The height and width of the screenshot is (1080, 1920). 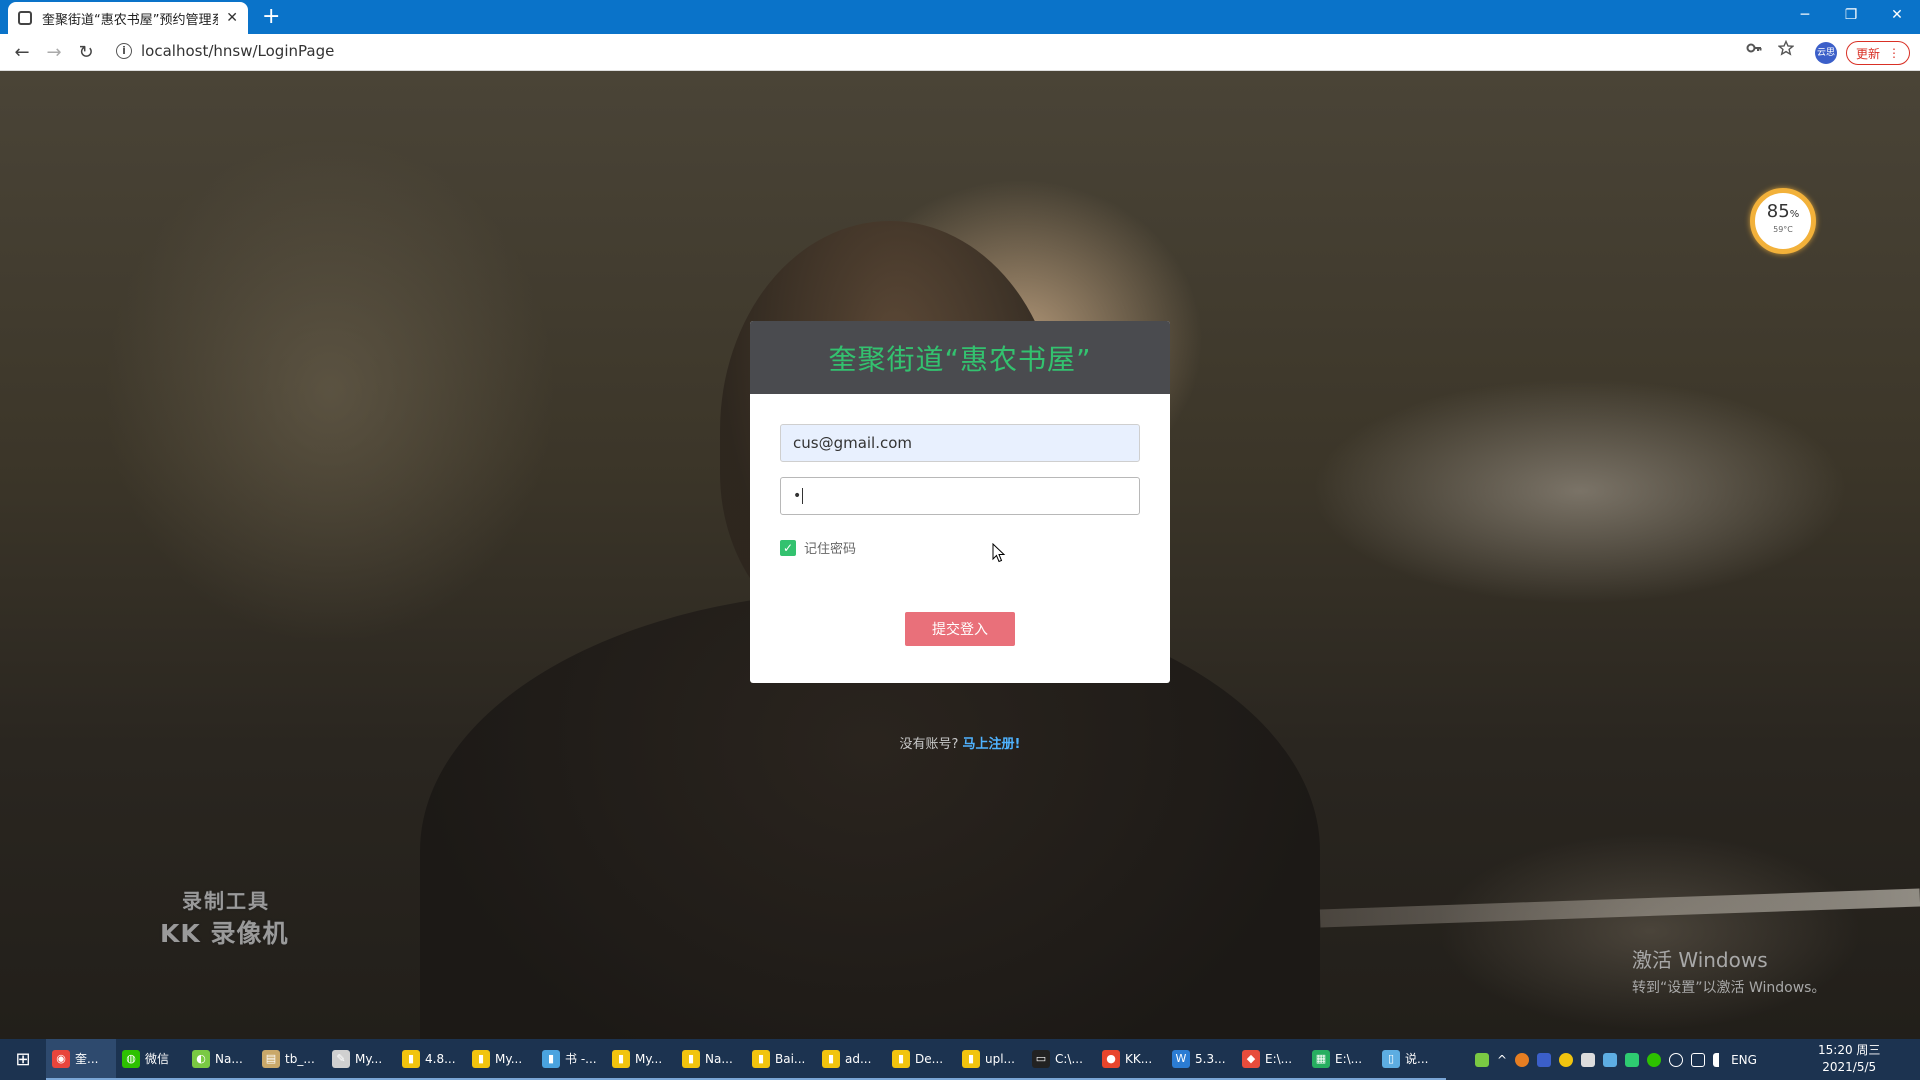 I want to click on restore-button: ❐, so click(x=1851, y=15).